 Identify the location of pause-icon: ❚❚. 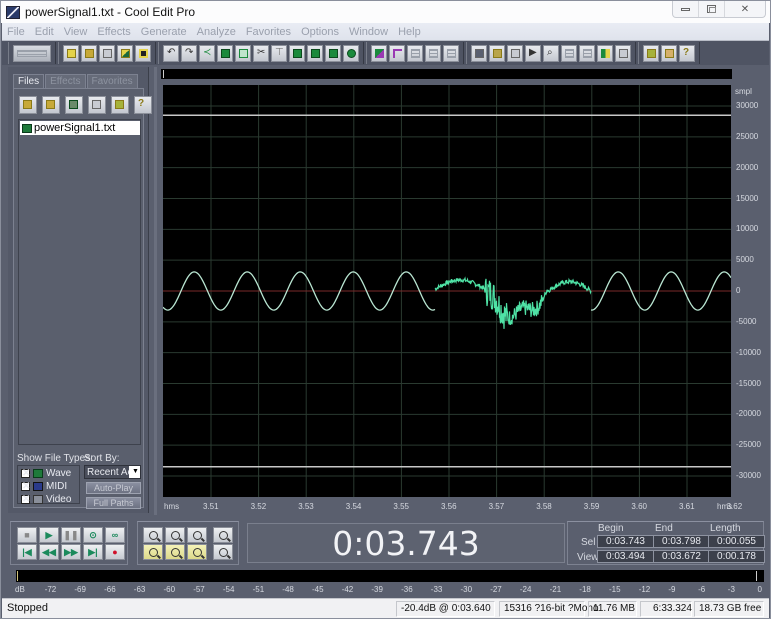
(71, 534).